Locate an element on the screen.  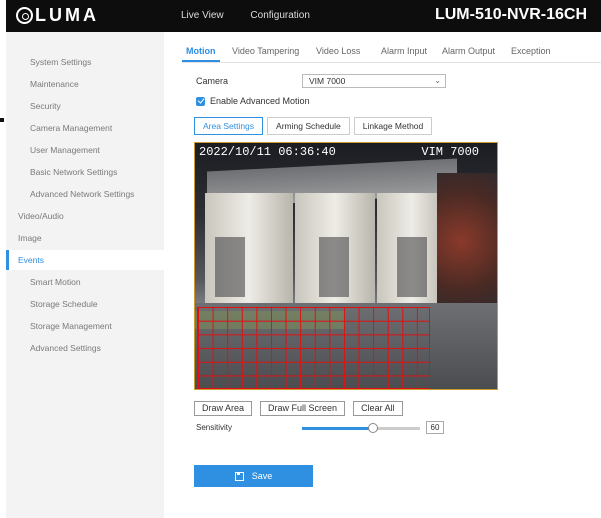
save-button: Save is located at coordinates (253, 476).